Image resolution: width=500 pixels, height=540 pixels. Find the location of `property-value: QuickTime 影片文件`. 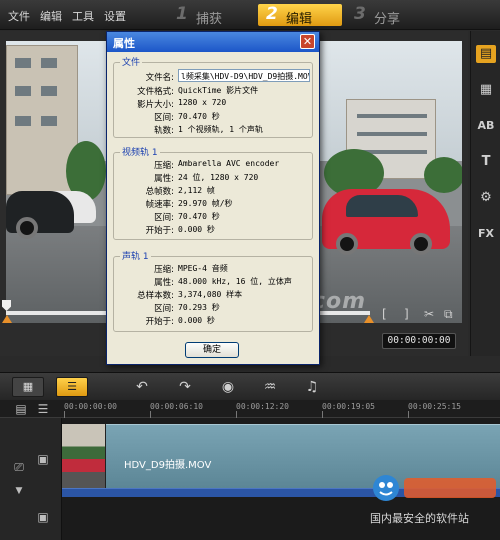

property-value: QuickTime 影片文件 is located at coordinates (218, 90).